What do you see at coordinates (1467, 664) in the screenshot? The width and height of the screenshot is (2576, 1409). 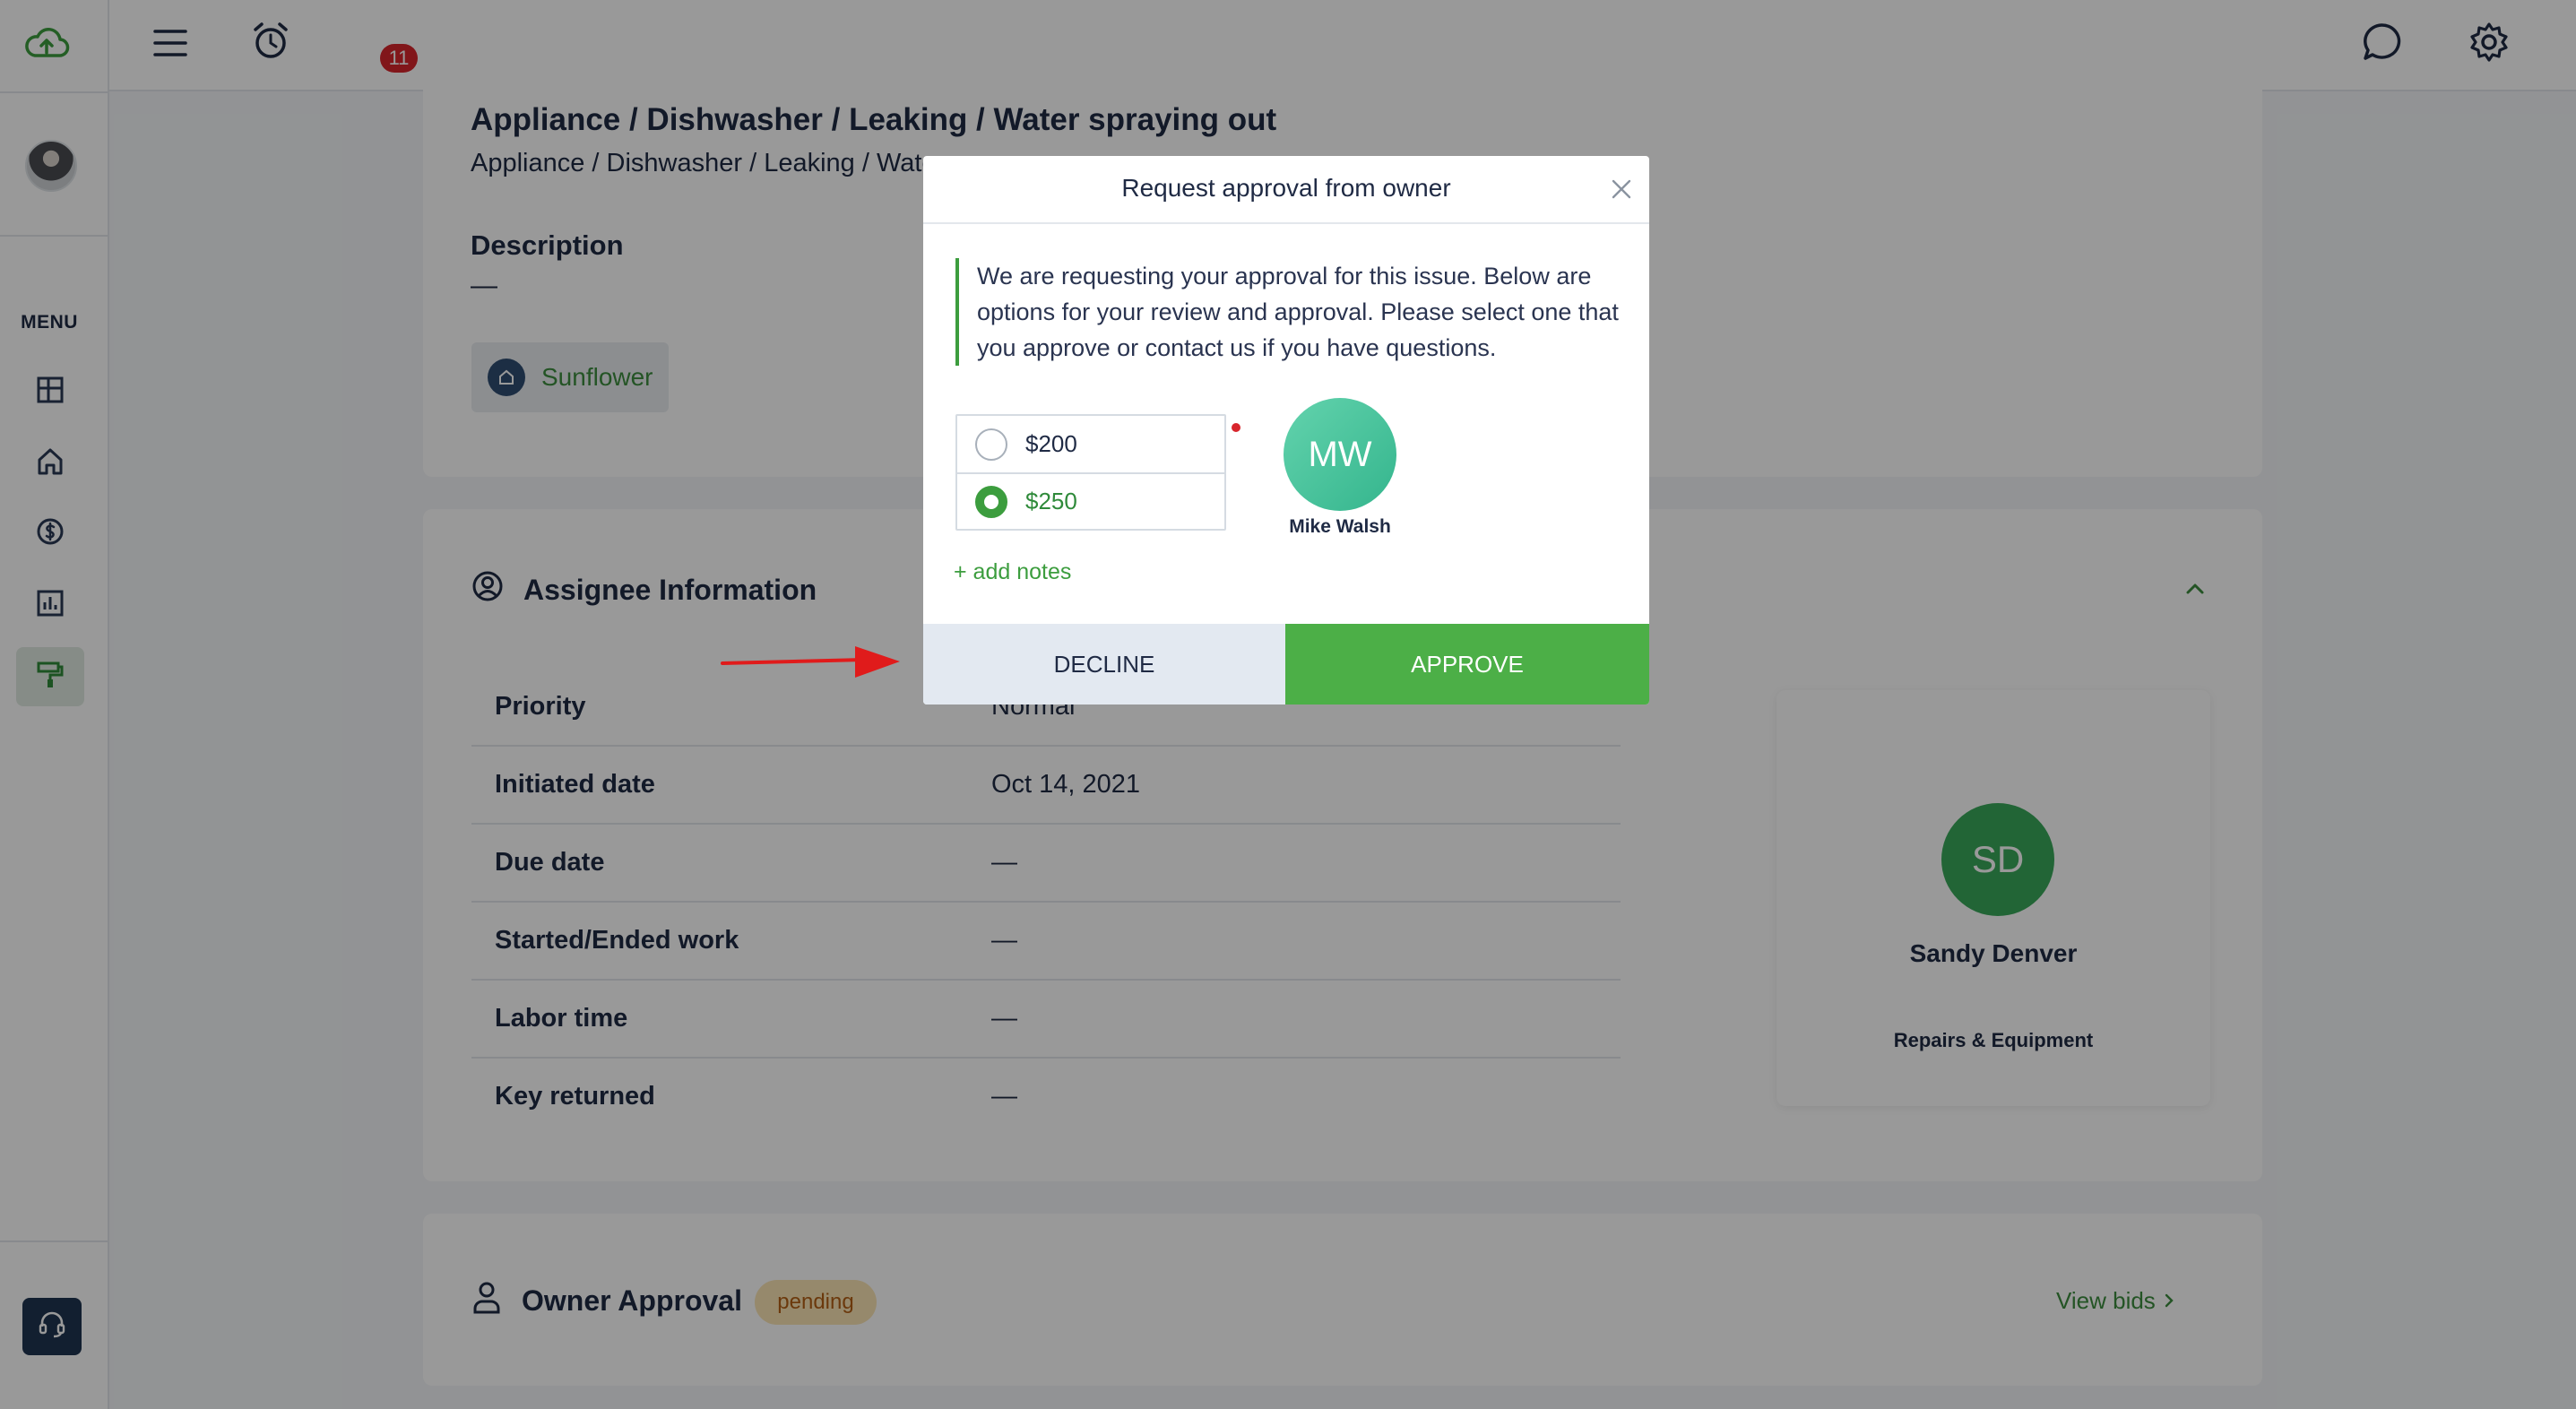 I see `approve-button: APPROVE` at bounding box center [1467, 664].